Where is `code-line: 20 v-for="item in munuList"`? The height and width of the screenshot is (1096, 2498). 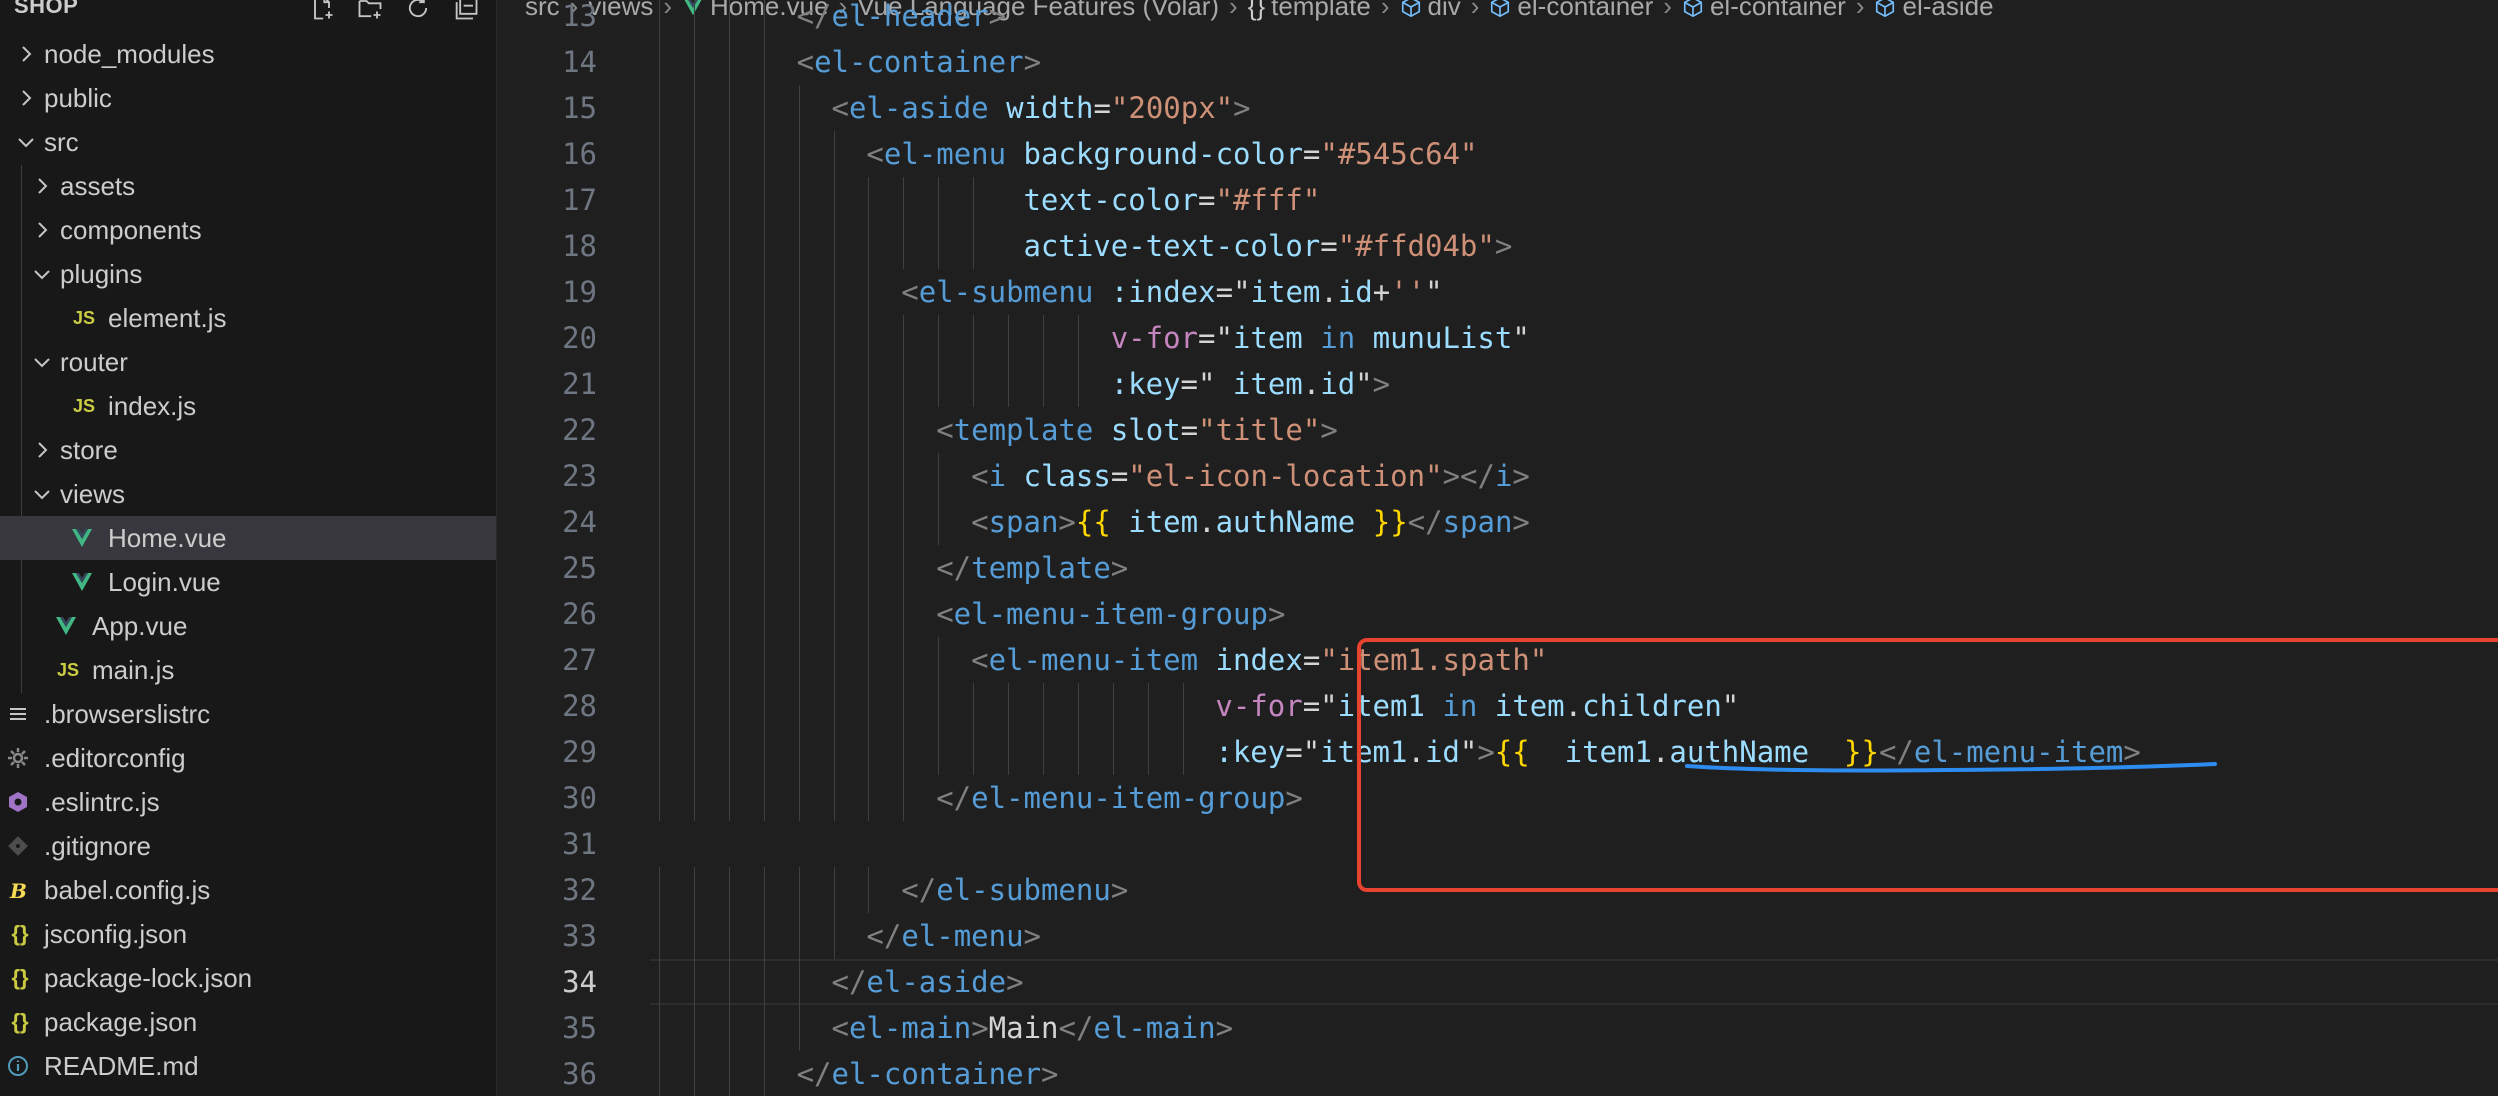
code-line: 20 v-for="item in munuList" is located at coordinates (1497, 338).